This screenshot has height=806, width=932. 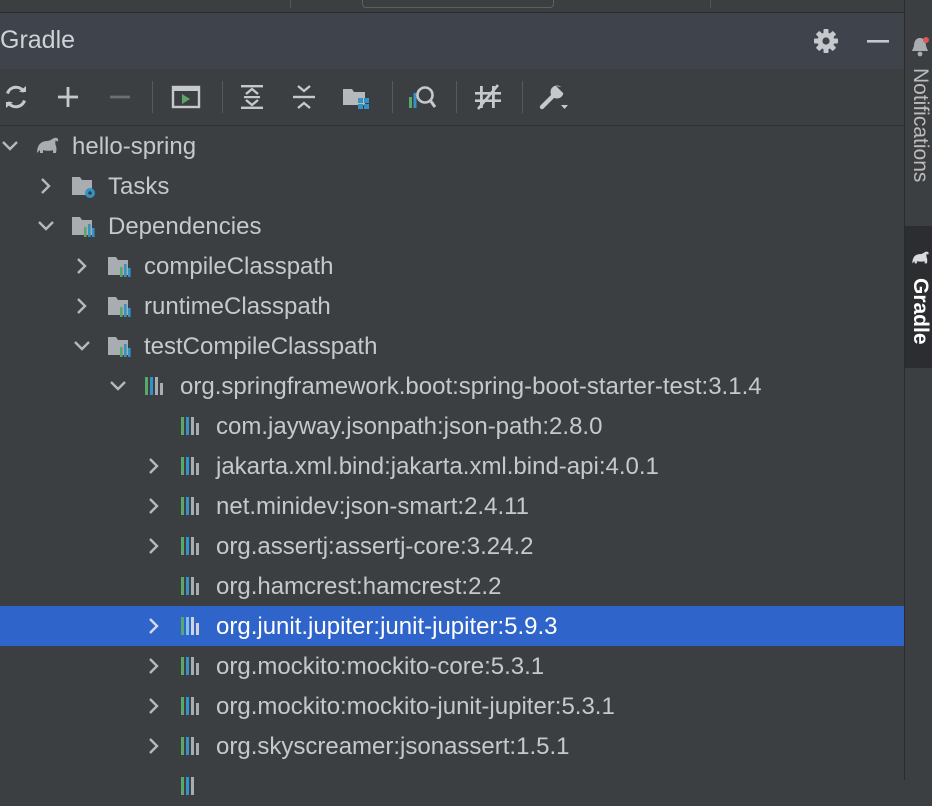 I want to click on toggle-offline-button, so click(x=488, y=97).